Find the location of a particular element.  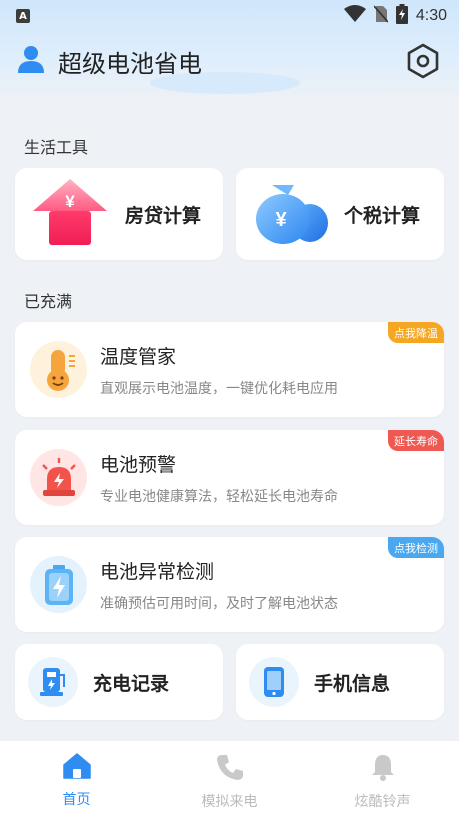

bell-icon is located at coordinates (383, 769).